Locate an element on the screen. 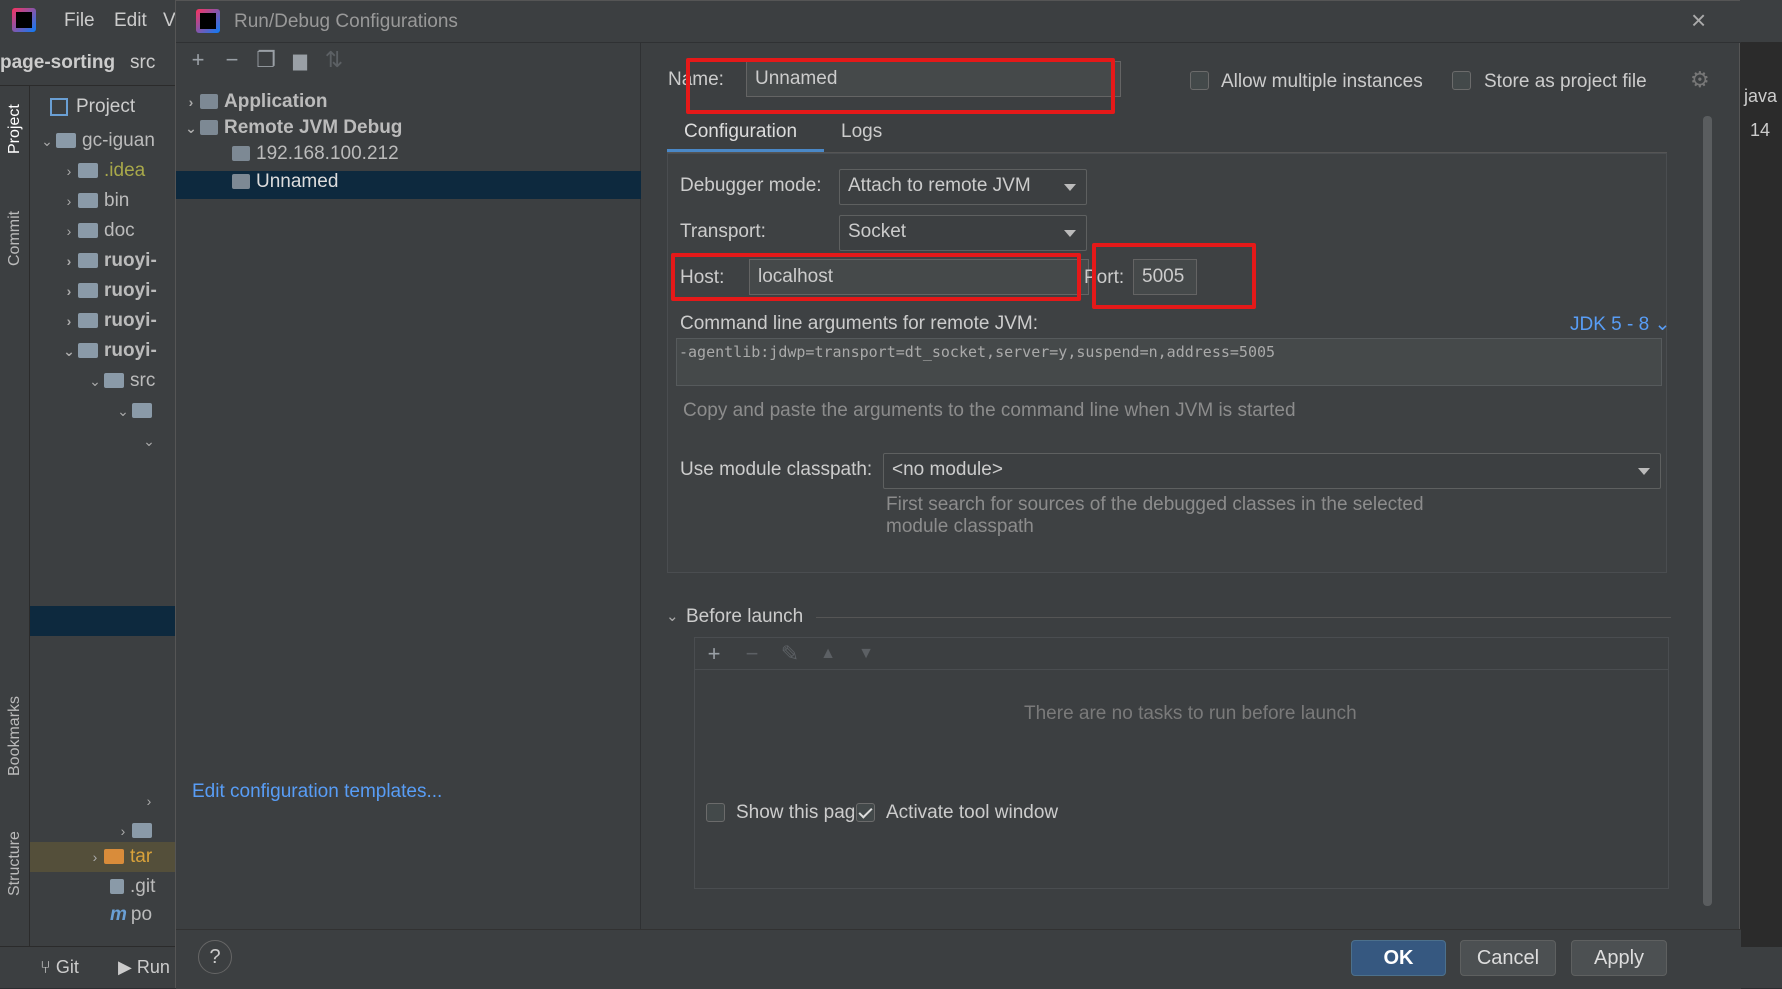 The width and height of the screenshot is (1782, 989). help-button: ? is located at coordinates (215, 957).